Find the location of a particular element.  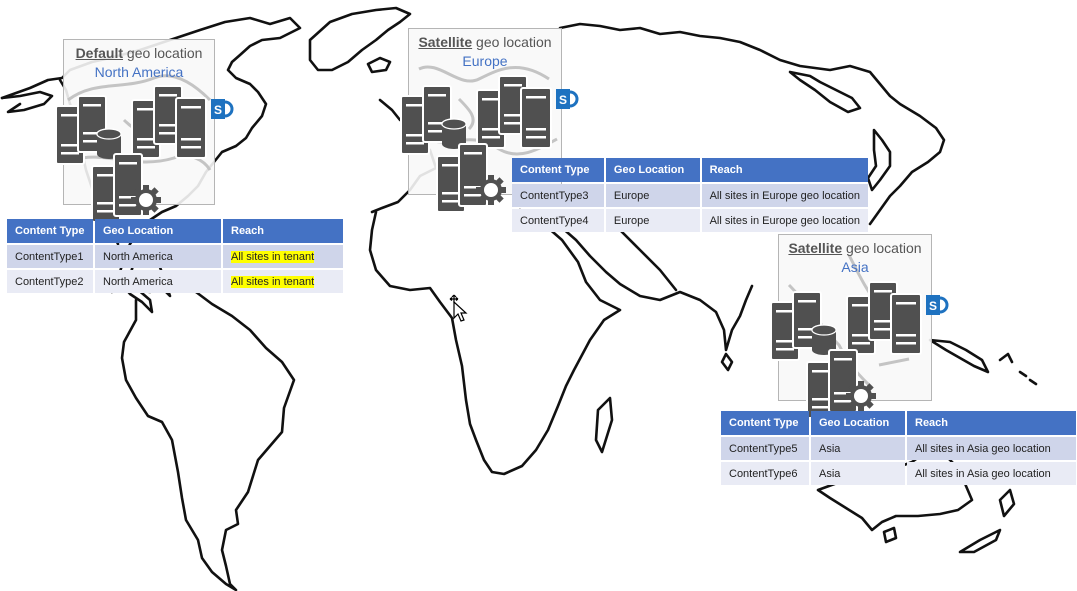

japan-outline is located at coordinates (879, 160).